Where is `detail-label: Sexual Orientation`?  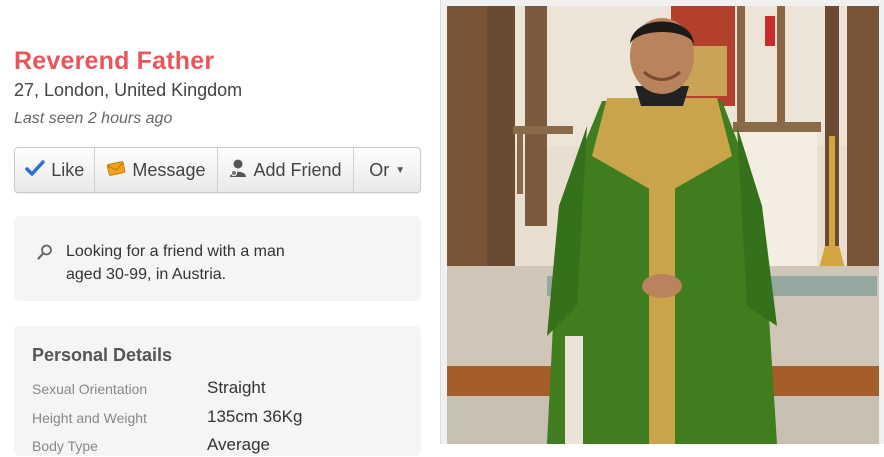 detail-label: Sexual Orientation is located at coordinates (90, 389).